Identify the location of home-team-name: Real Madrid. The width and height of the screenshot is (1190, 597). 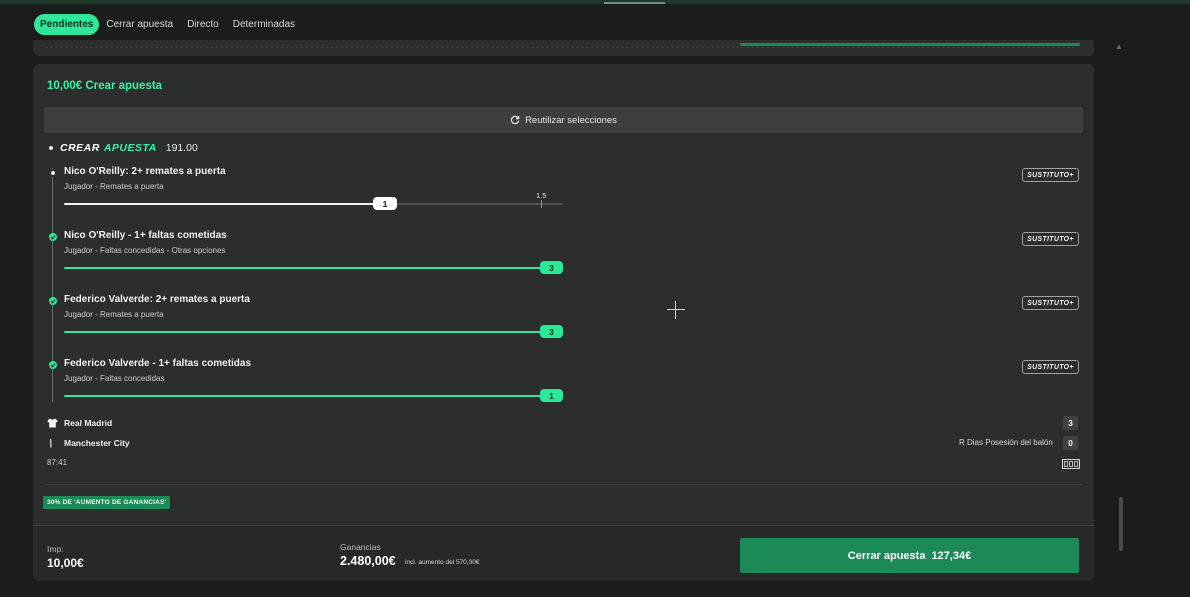
(88, 423).